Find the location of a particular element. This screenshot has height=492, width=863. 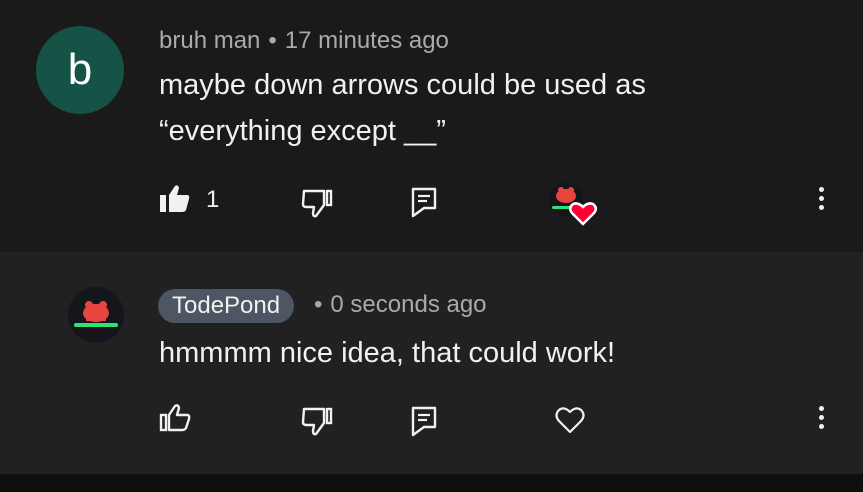

avatar-letter: b is located at coordinates (80, 69).